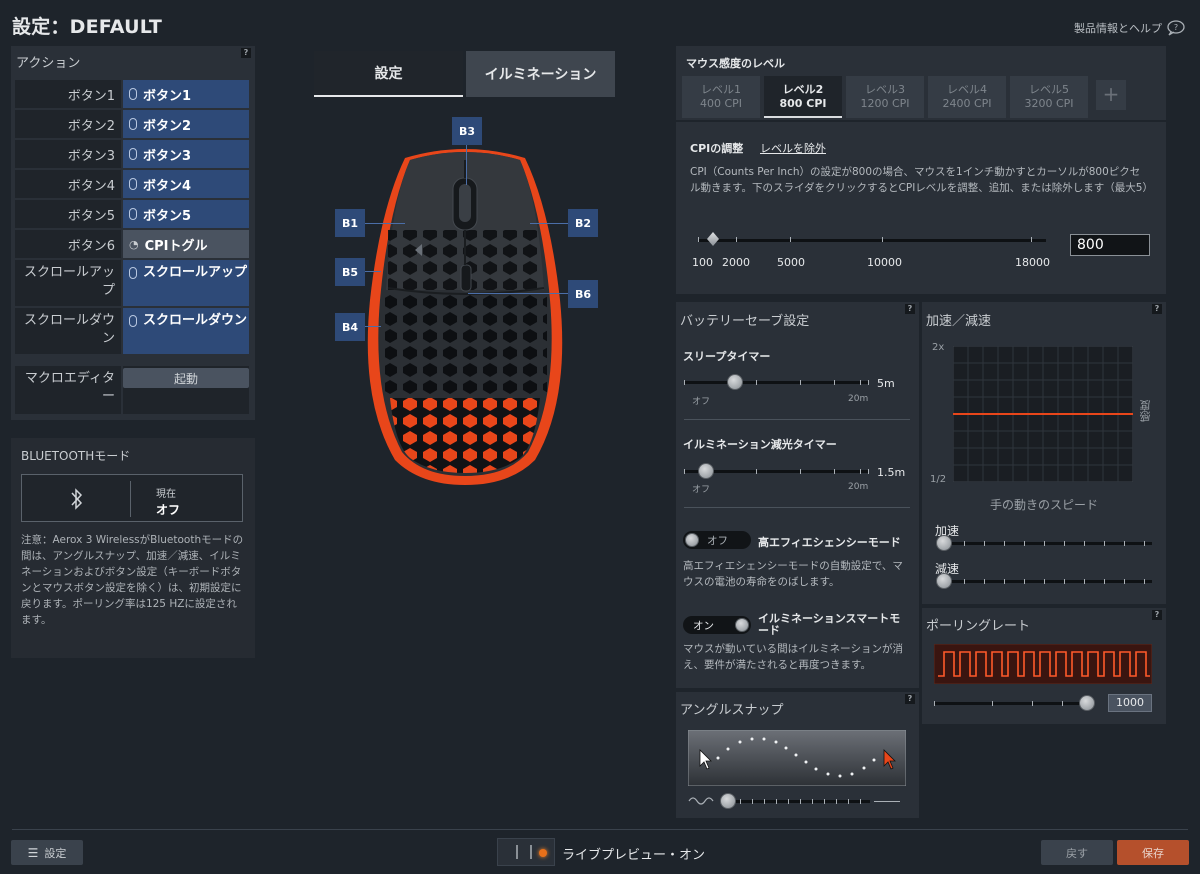 The height and width of the screenshot is (874, 1200). Describe the element at coordinates (735, 63) in the screenshot. I see `cpi-title: マウス感度のレベル` at that location.